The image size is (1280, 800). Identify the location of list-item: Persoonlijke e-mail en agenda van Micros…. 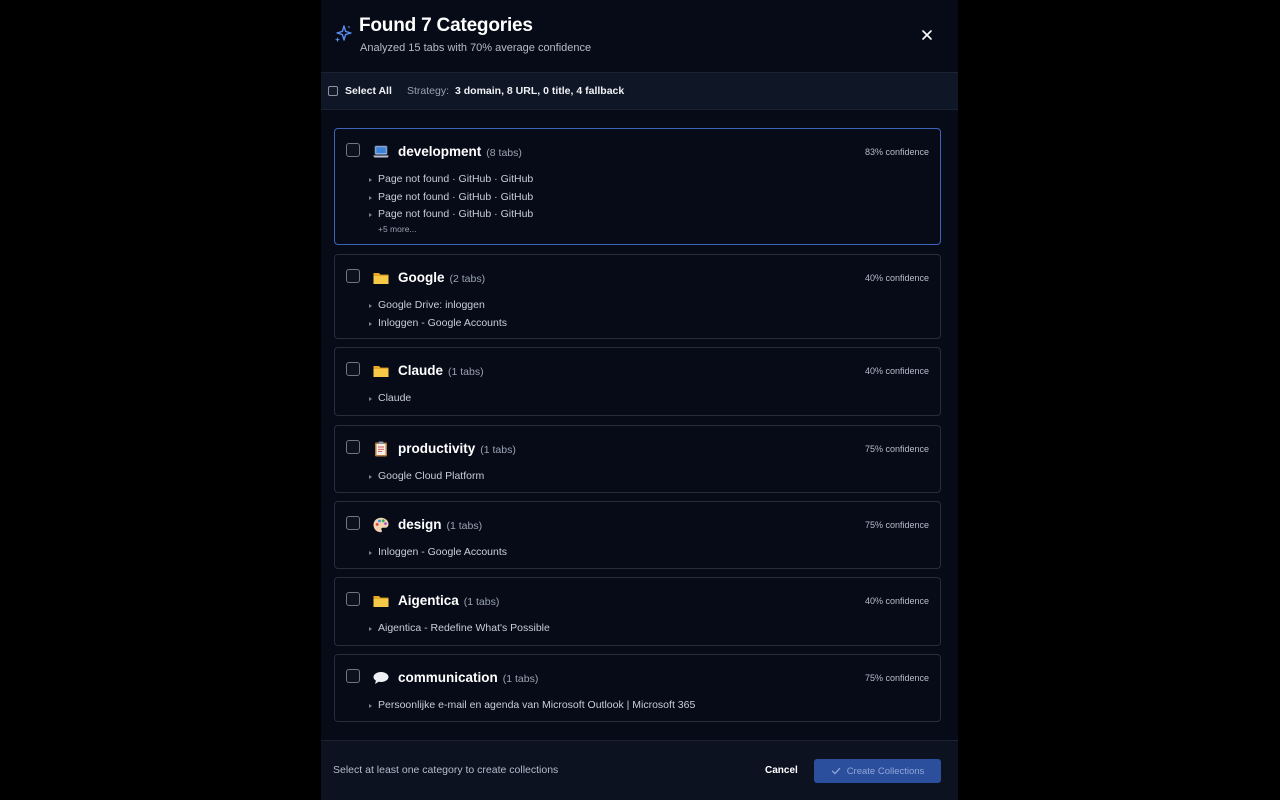
(532, 706).